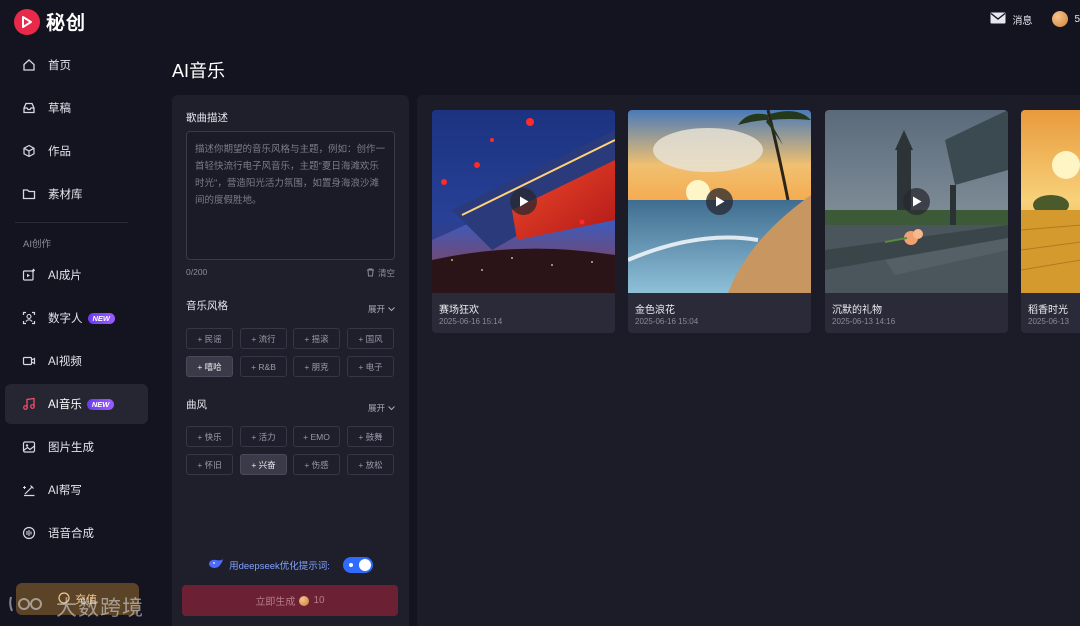 The height and width of the screenshot is (626, 1080). What do you see at coordinates (71, 534) in the screenshot?
I see `sidebar-item-label: 语音合成` at bounding box center [71, 534].